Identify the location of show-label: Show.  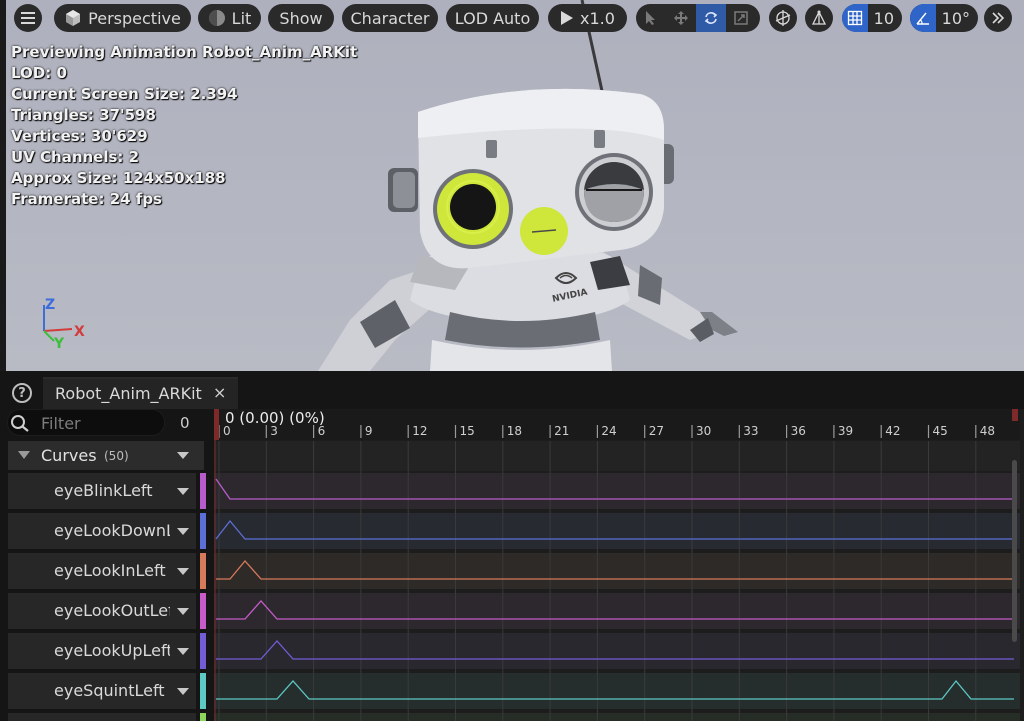
(301, 18).